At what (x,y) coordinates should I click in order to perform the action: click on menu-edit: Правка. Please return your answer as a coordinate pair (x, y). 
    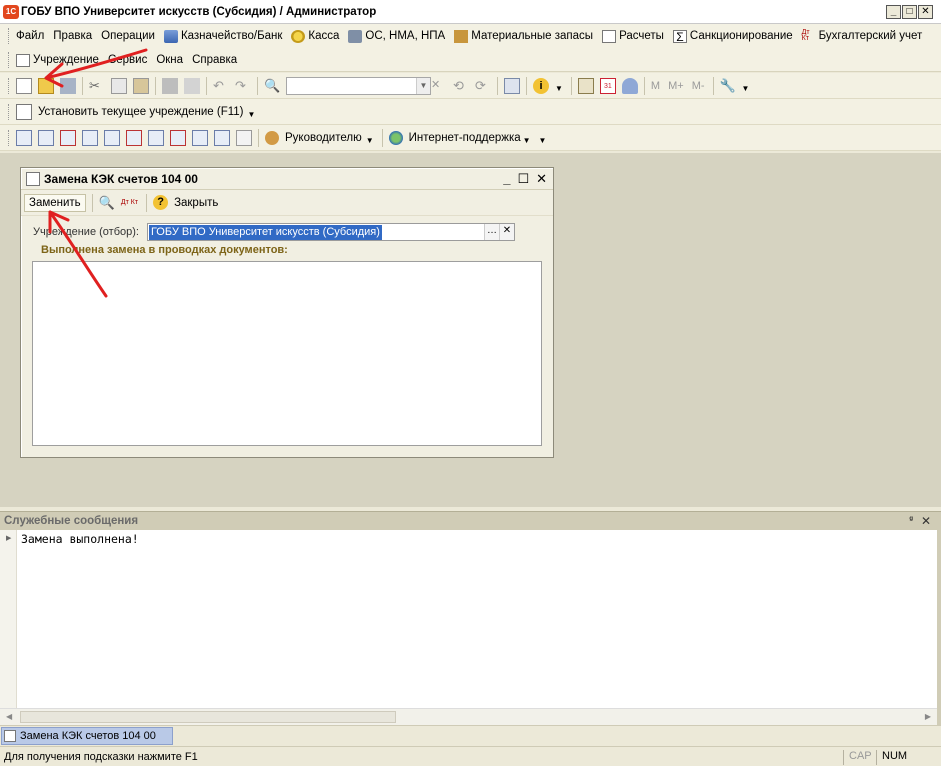
    Looking at the image, I should click on (72, 36).